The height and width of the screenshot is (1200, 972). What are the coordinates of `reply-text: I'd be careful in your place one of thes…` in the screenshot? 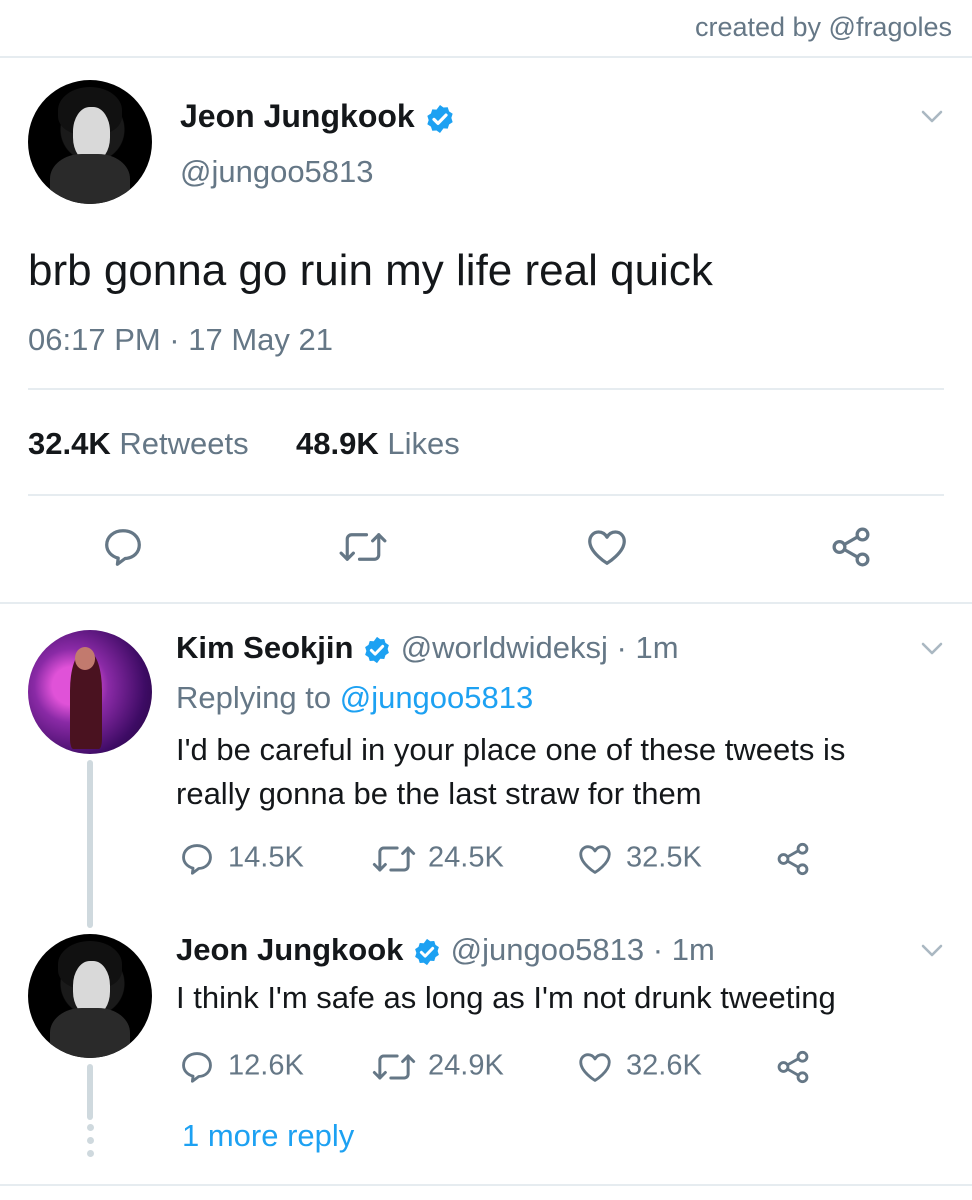 It's located at (511, 771).